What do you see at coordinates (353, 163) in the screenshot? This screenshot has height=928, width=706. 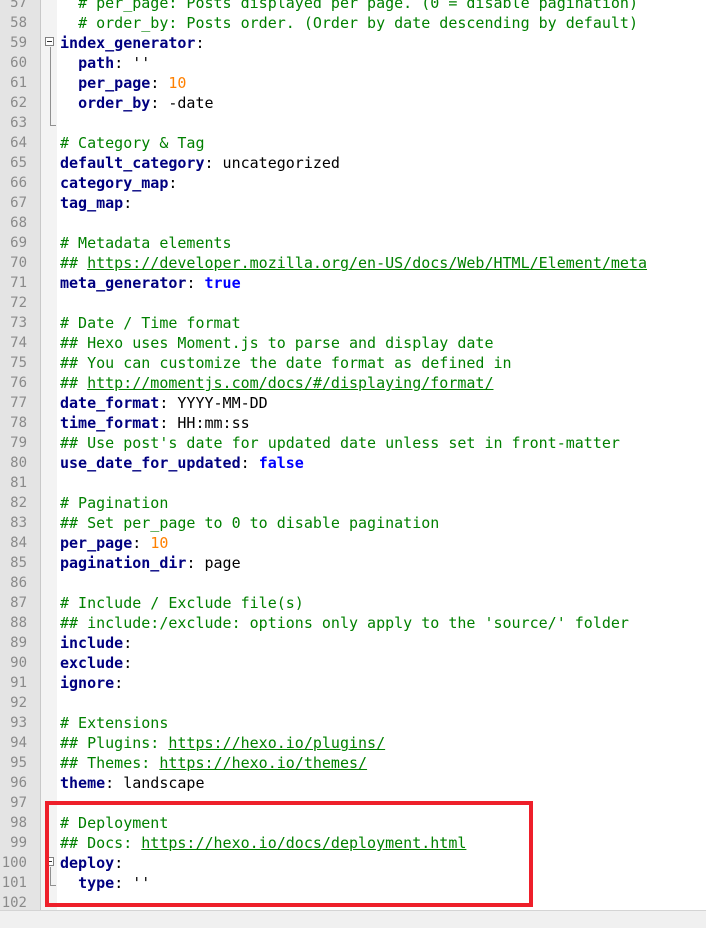 I see `code-line: 65 default_category: uncategorized` at bounding box center [353, 163].